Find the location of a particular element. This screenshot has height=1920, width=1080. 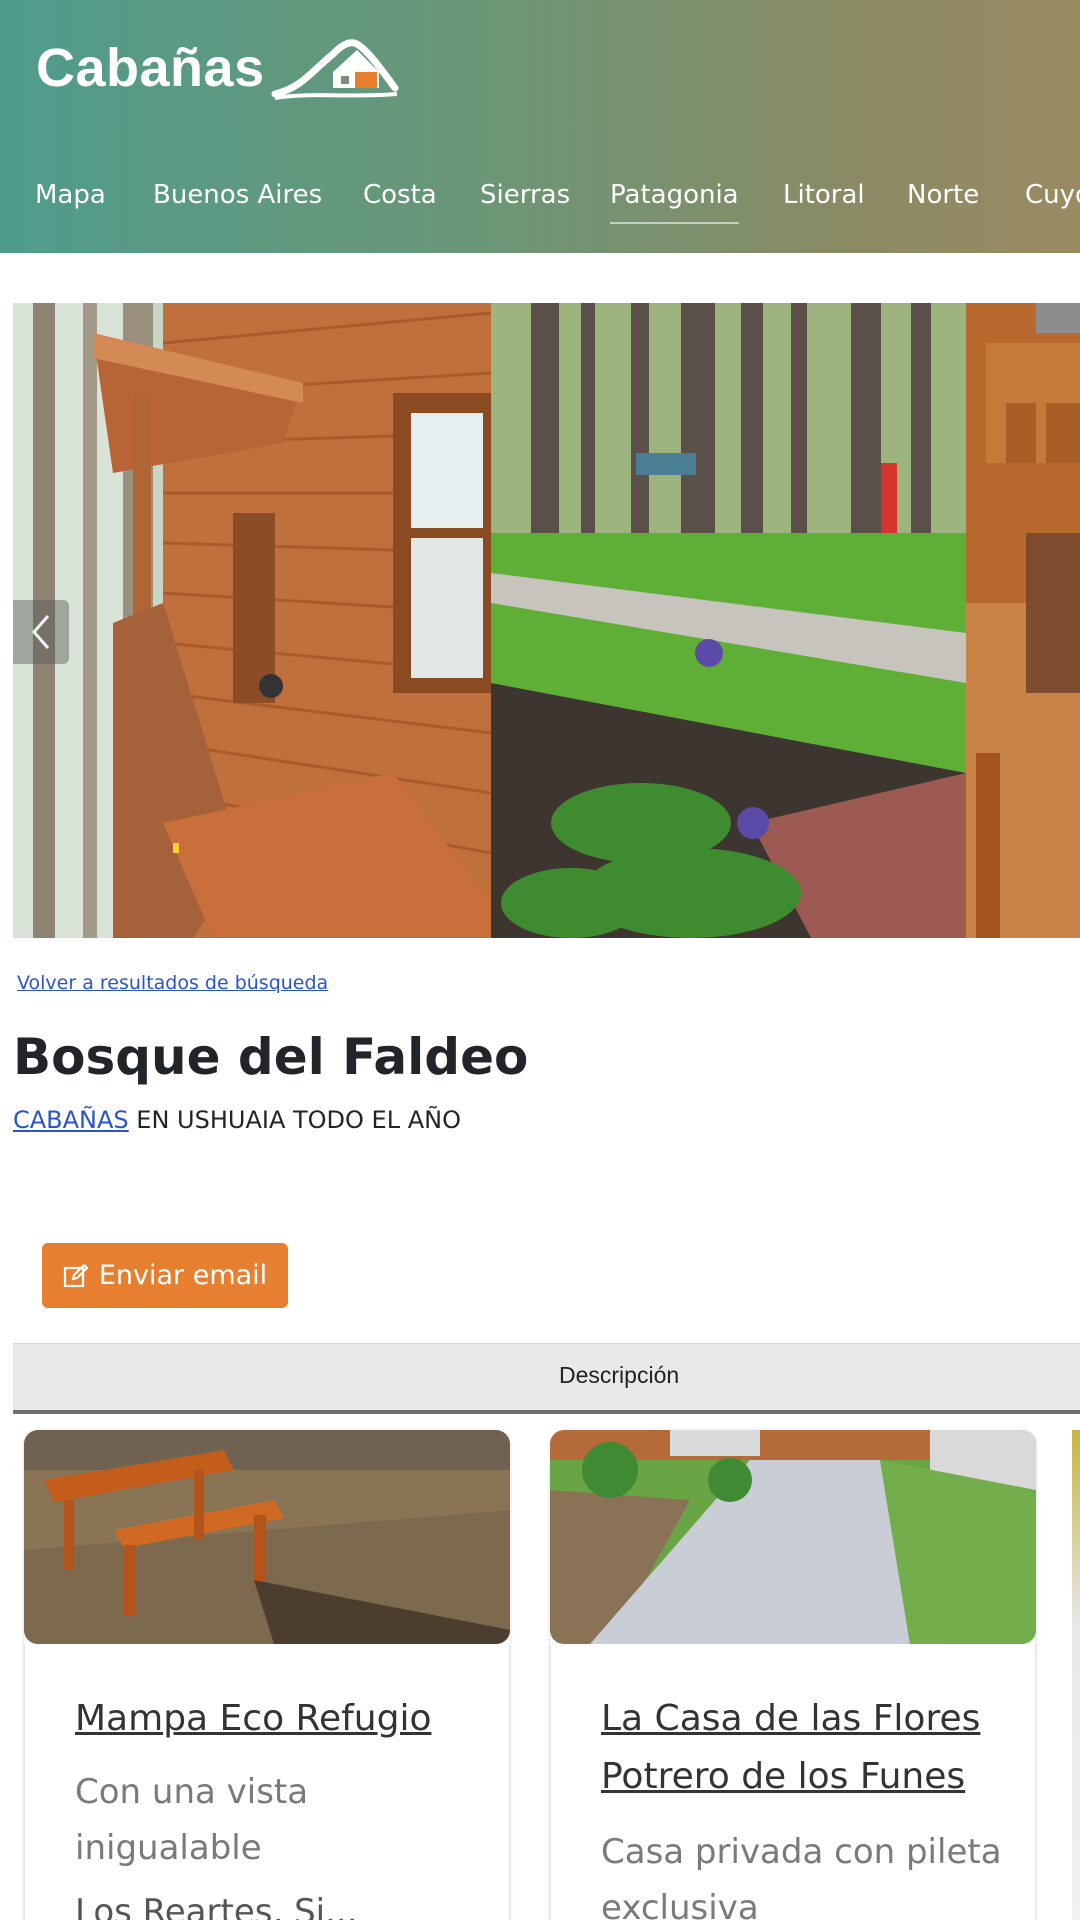

gallery-prev-button is located at coordinates (41, 632).